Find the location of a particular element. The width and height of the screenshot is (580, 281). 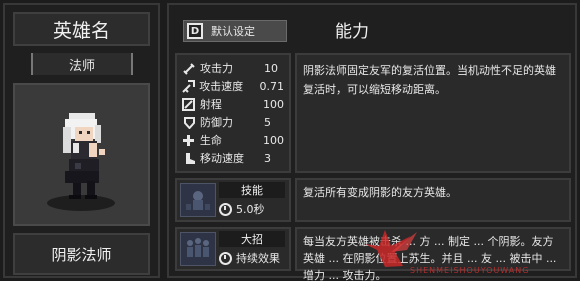

default-settings-button: D 默认设定 is located at coordinates (235, 31).